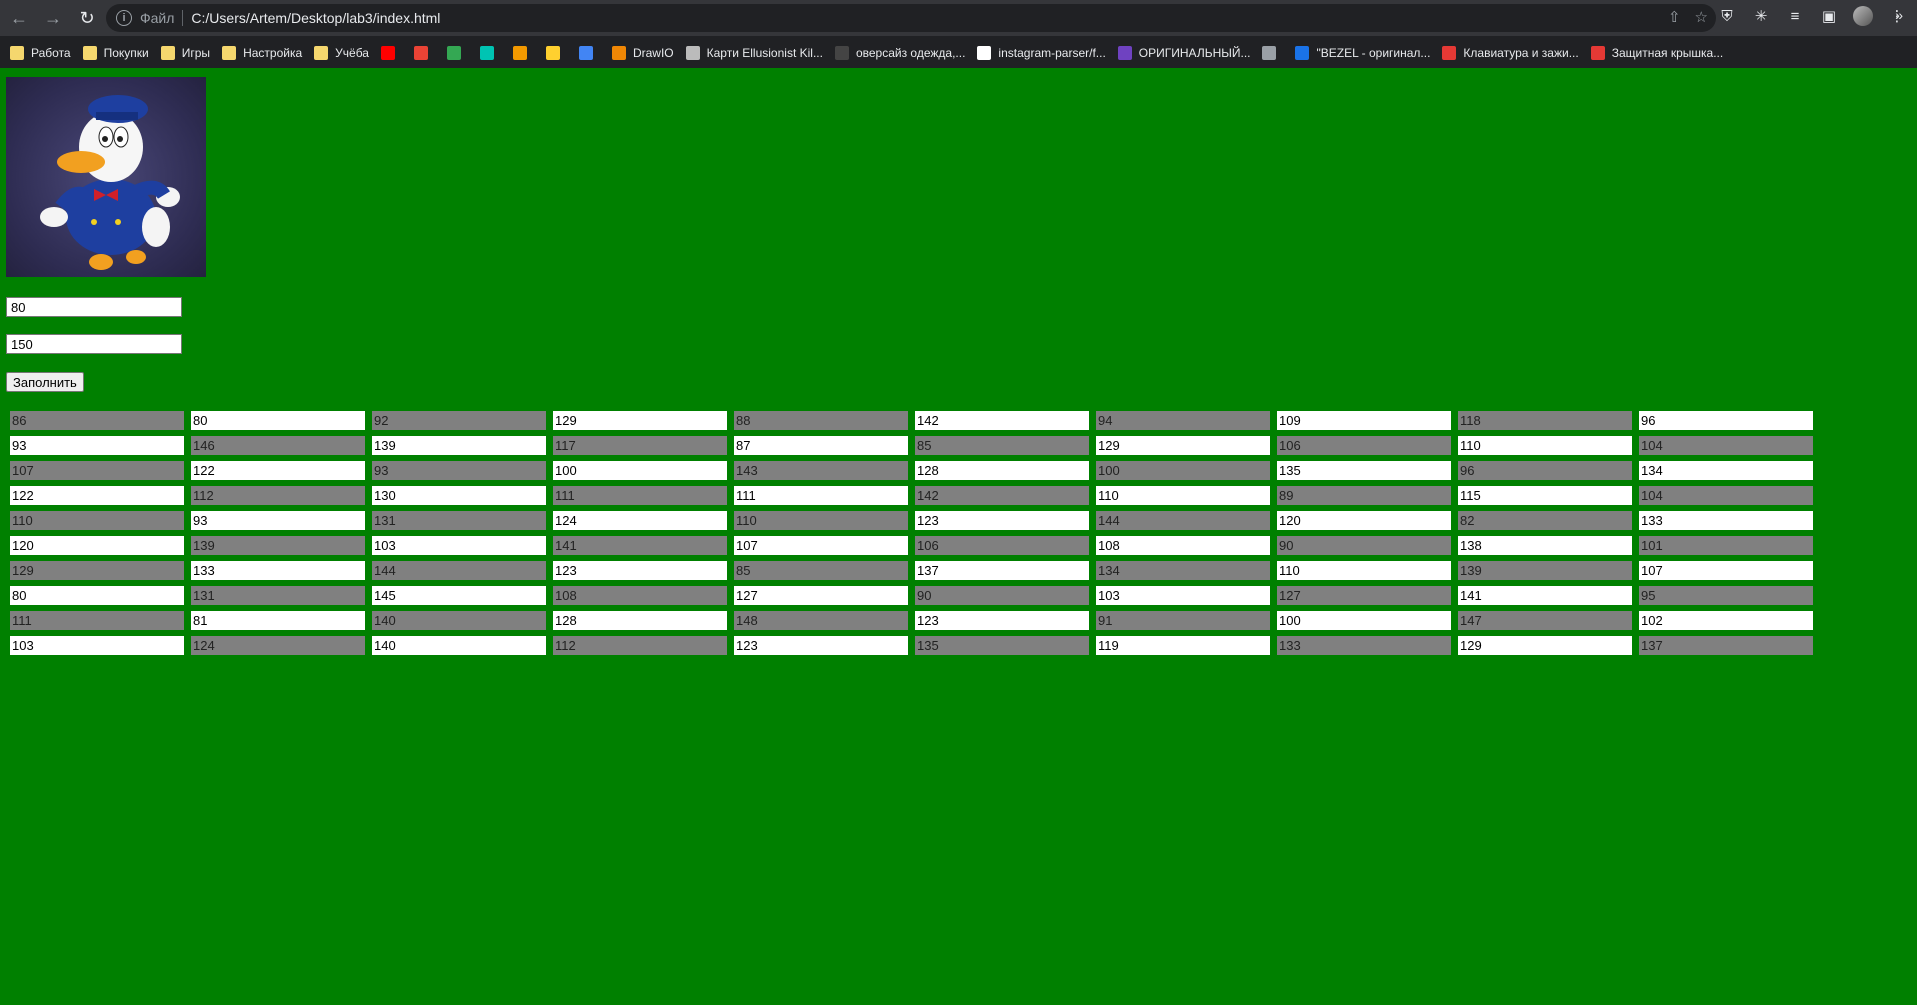  What do you see at coordinates (97, 420) in the screenshot?
I see `table-cell: 86` at bounding box center [97, 420].